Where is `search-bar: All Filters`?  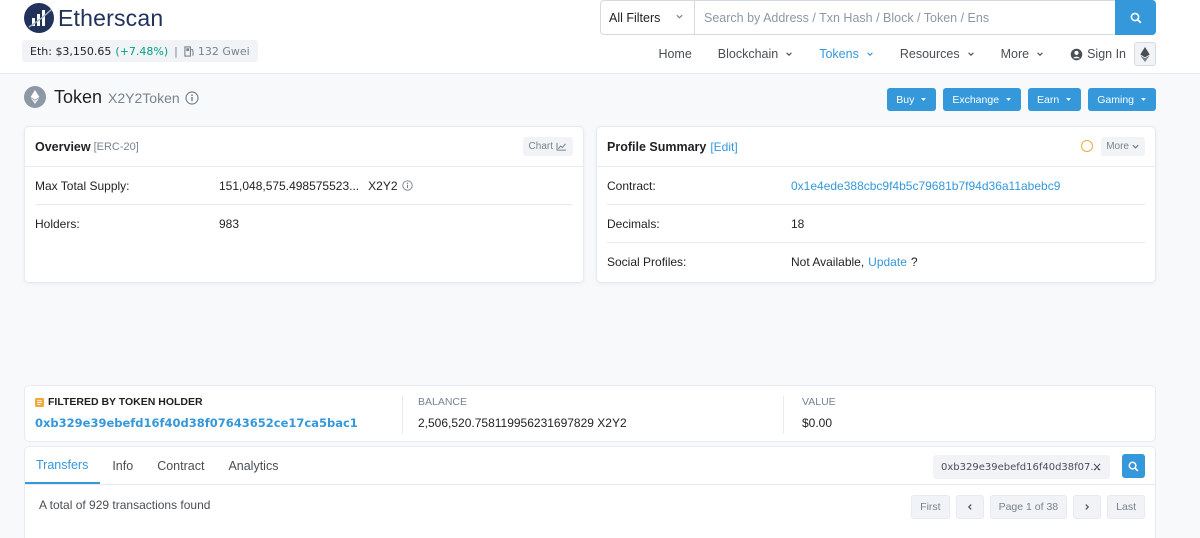
search-bar: All Filters is located at coordinates (878, 17).